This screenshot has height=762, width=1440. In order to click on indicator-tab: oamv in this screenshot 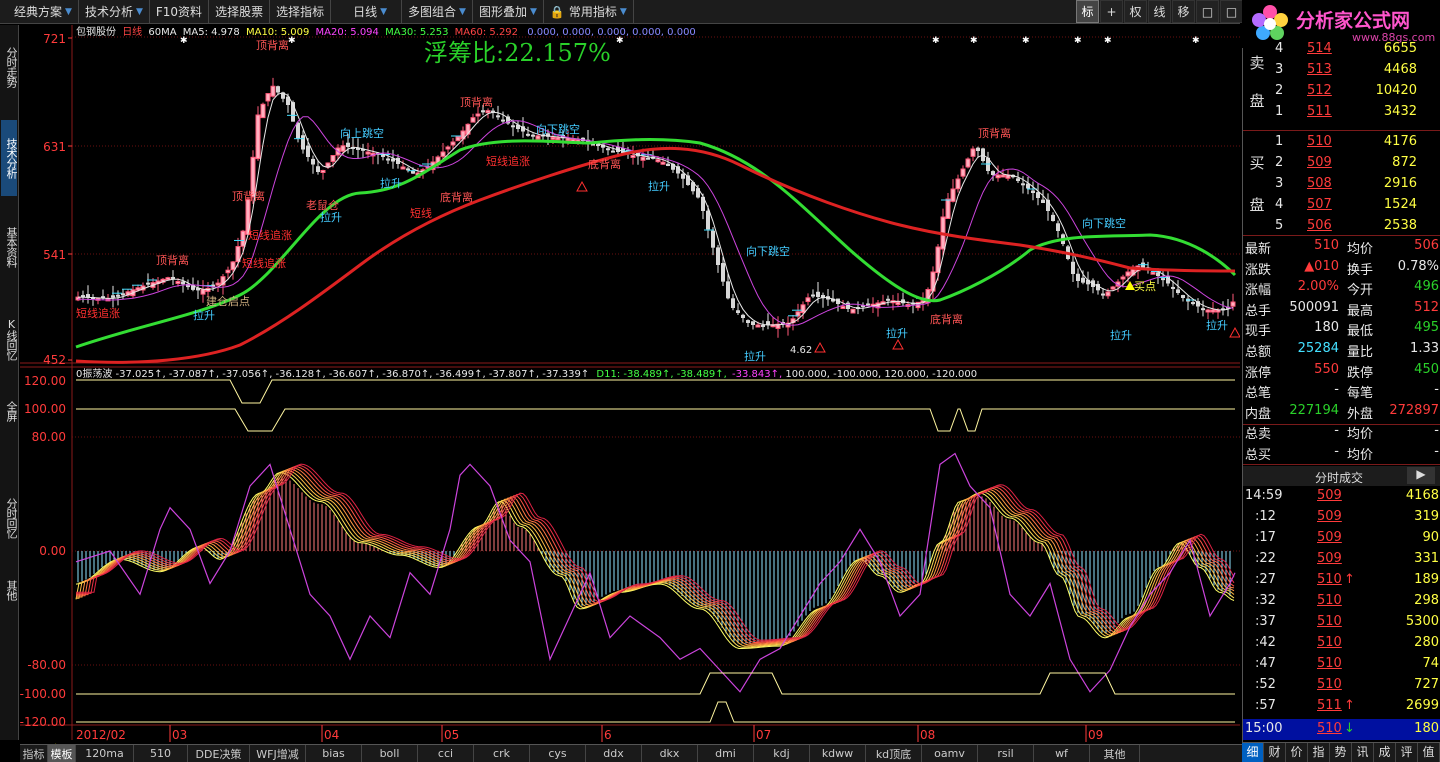, I will do `click(950, 753)`.